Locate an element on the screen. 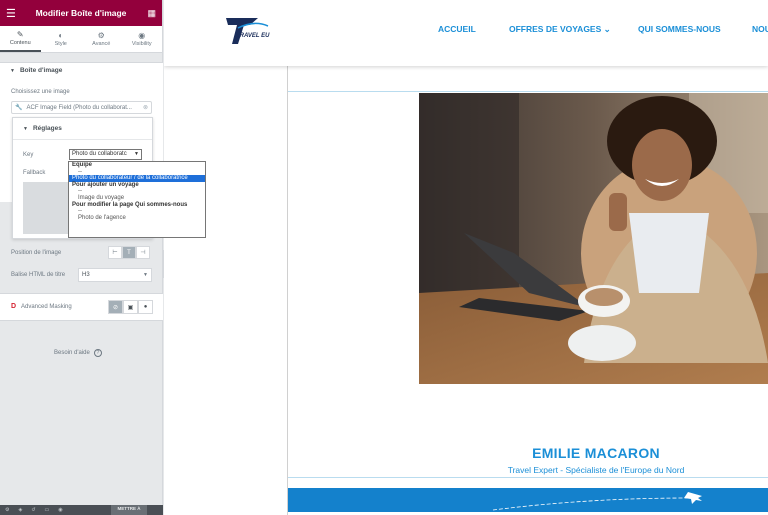 The width and height of the screenshot is (768, 515). help-label: Besoin d'aide is located at coordinates (72, 353).